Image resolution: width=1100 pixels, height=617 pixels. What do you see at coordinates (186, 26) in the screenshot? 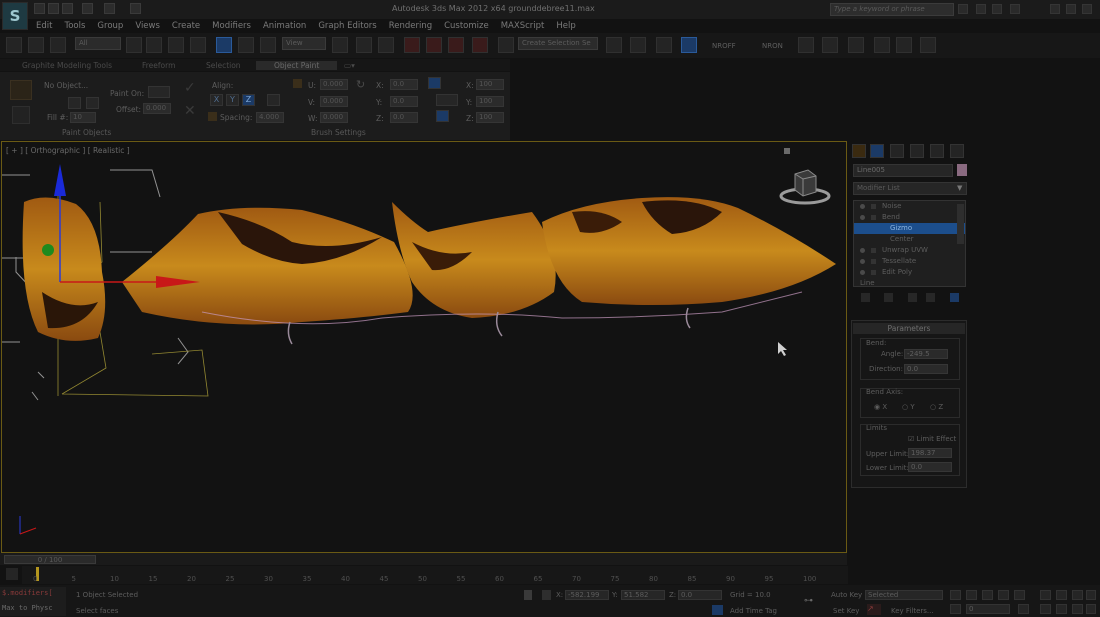
I see `menu-create: Create` at bounding box center [186, 26].